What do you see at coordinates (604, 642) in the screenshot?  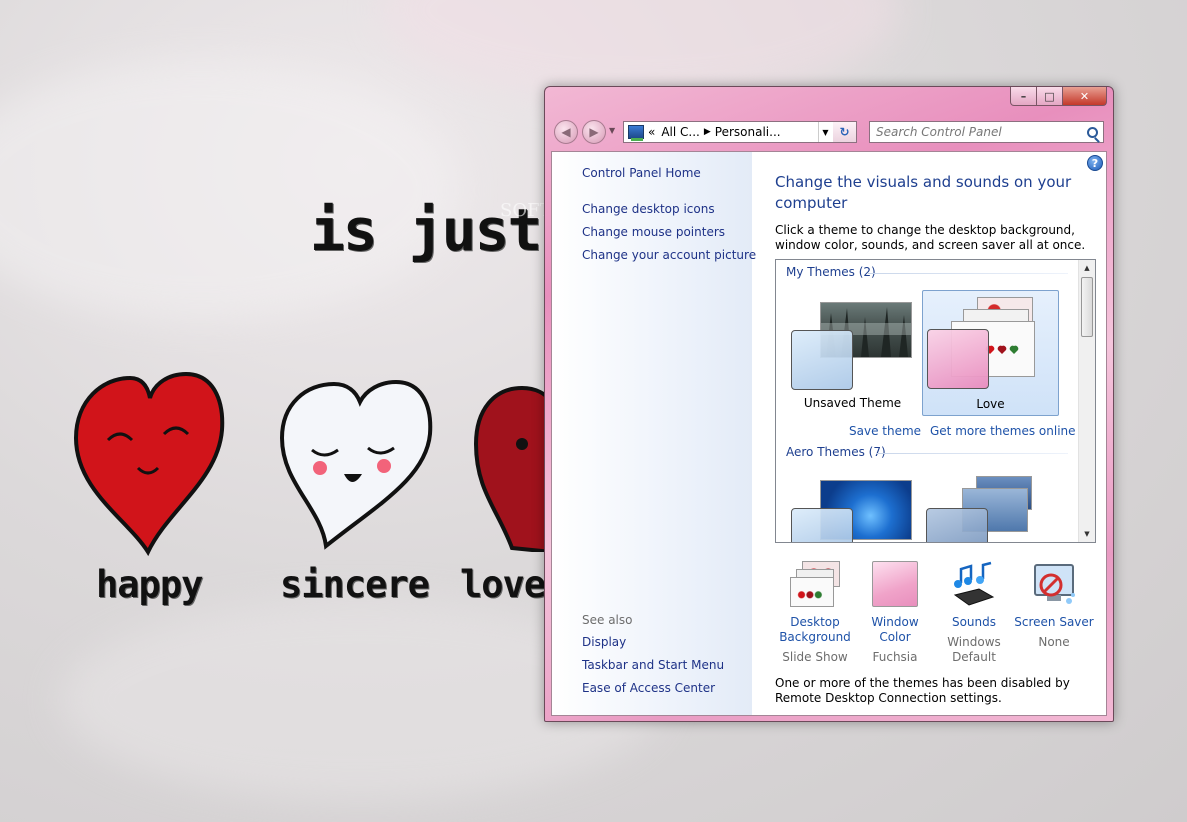 I see `display-link: Display` at bounding box center [604, 642].